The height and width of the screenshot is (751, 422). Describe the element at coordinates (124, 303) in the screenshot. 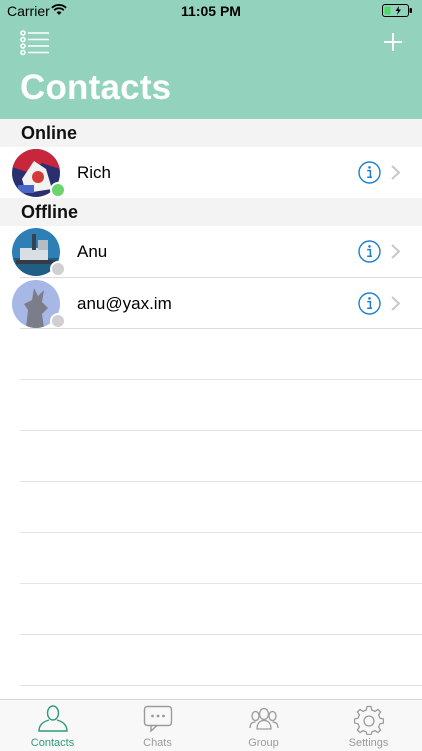

I see `contact-name: anu@yax.im` at that location.